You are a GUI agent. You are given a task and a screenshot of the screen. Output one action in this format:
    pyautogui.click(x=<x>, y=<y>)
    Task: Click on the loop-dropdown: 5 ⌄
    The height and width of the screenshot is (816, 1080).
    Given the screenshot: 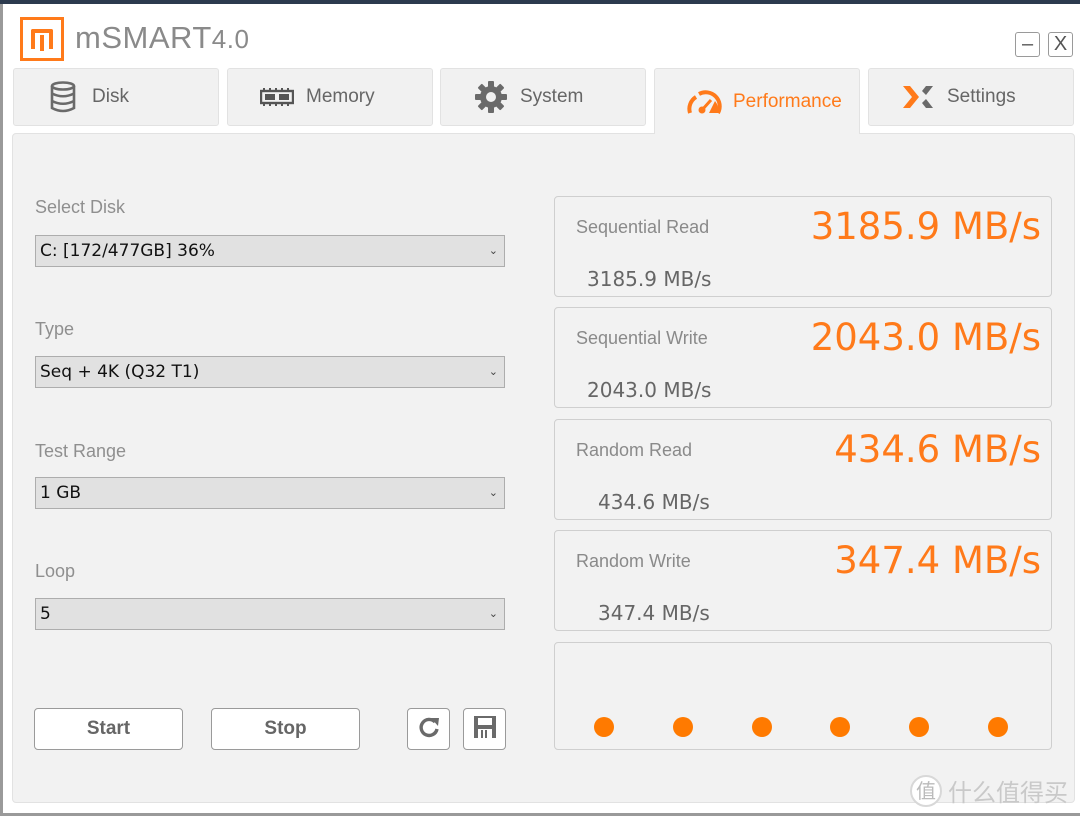 What is the action you would take?
    pyautogui.click(x=270, y=614)
    